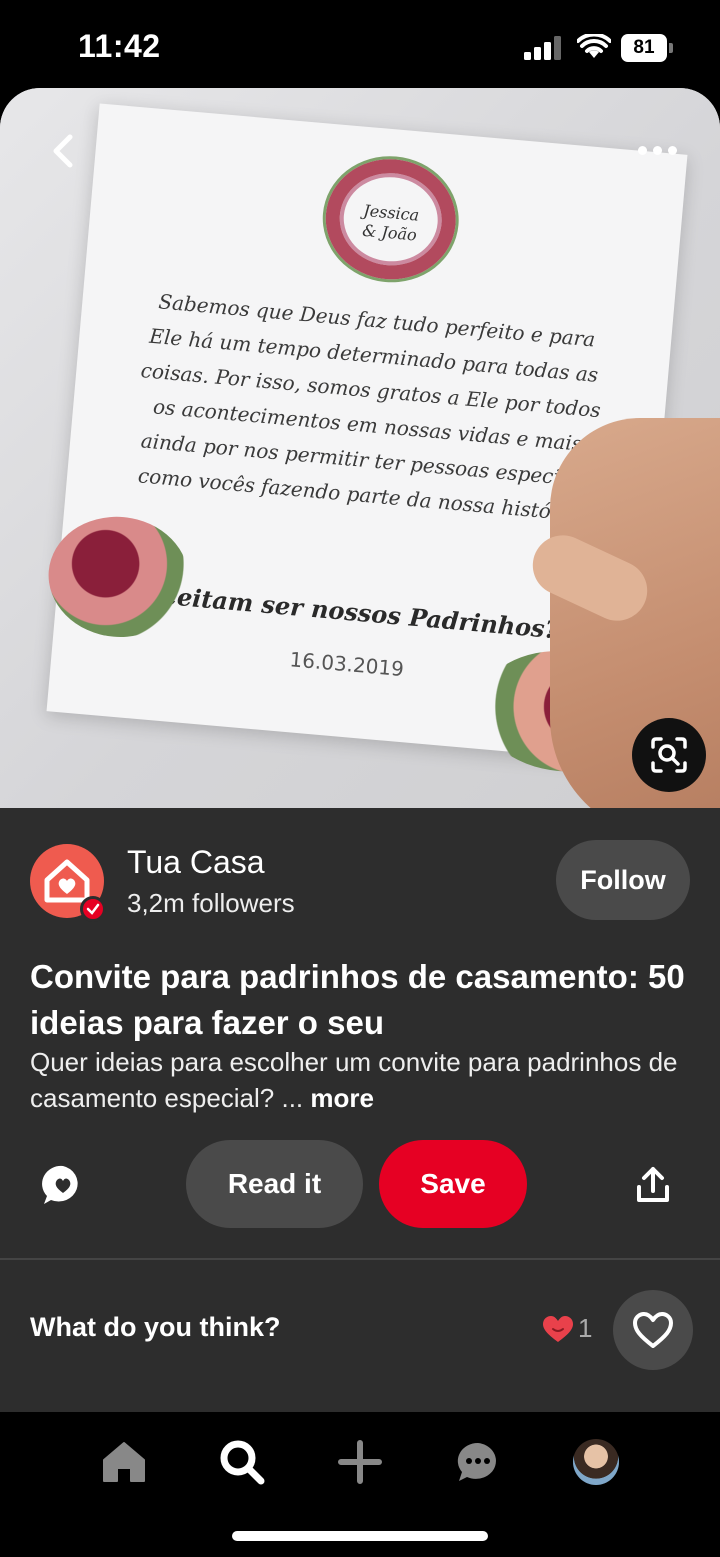 This screenshot has width=720, height=1557. I want to click on comment-button, so click(63, 1185).